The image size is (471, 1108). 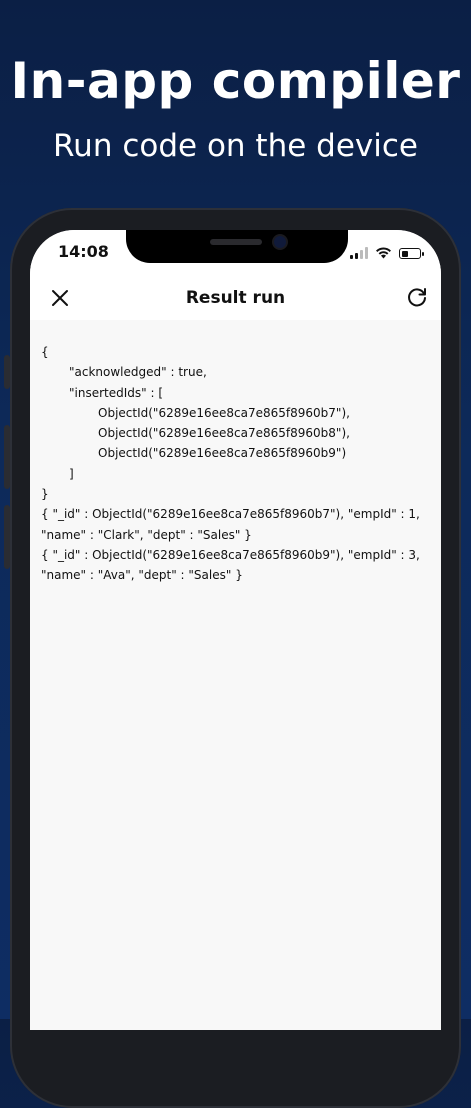 What do you see at coordinates (383, 253) in the screenshot?
I see `wifi-icon` at bounding box center [383, 253].